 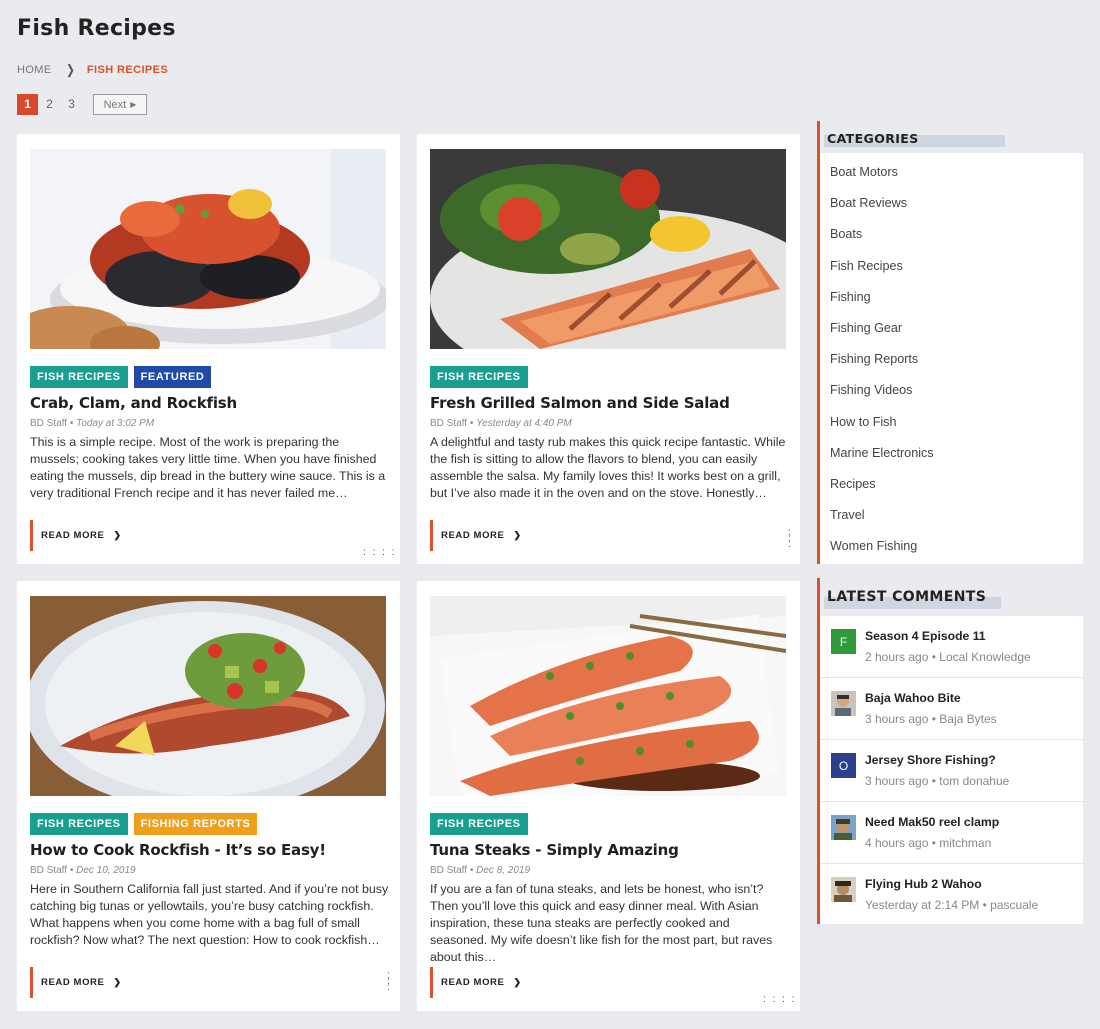 I want to click on category-item: Boat Motors, so click(x=882, y=178).